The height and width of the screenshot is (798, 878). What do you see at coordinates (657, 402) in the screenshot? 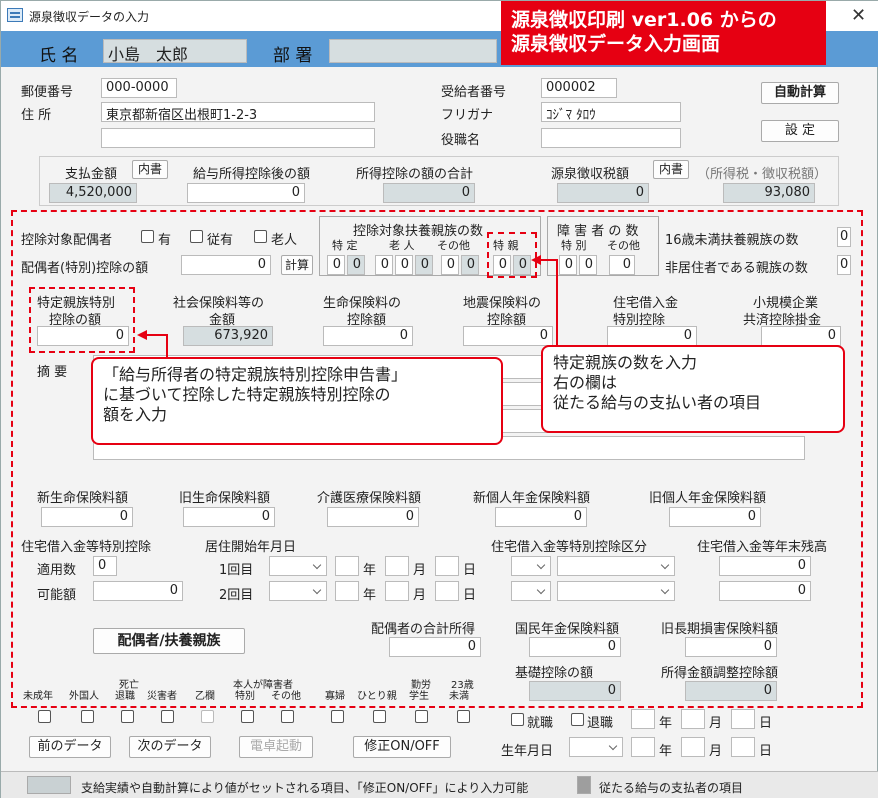
I see `callout-right-line-3: 従たる給与の支払い者の項目` at bounding box center [657, 402].